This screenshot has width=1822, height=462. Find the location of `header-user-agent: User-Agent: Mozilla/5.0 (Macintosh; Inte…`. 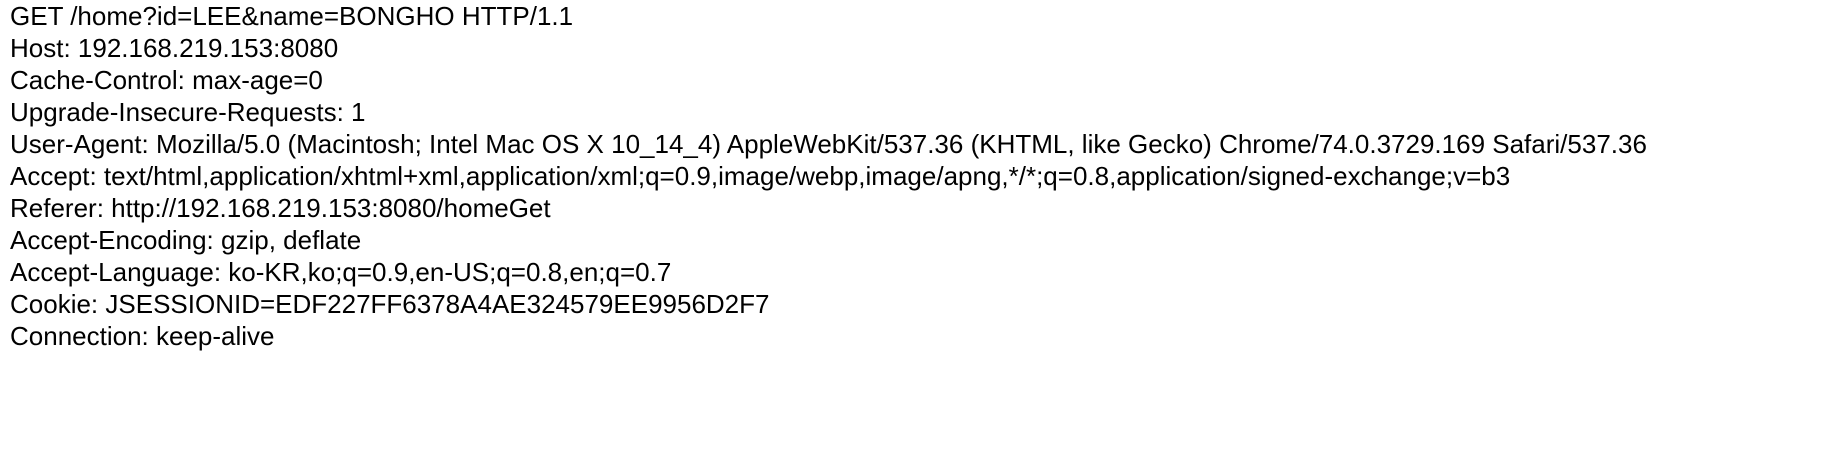

header-user-agent: User-Agent: Mozilla/5.0 (Macintosh; Inte… is located at coordinates (828, 144).